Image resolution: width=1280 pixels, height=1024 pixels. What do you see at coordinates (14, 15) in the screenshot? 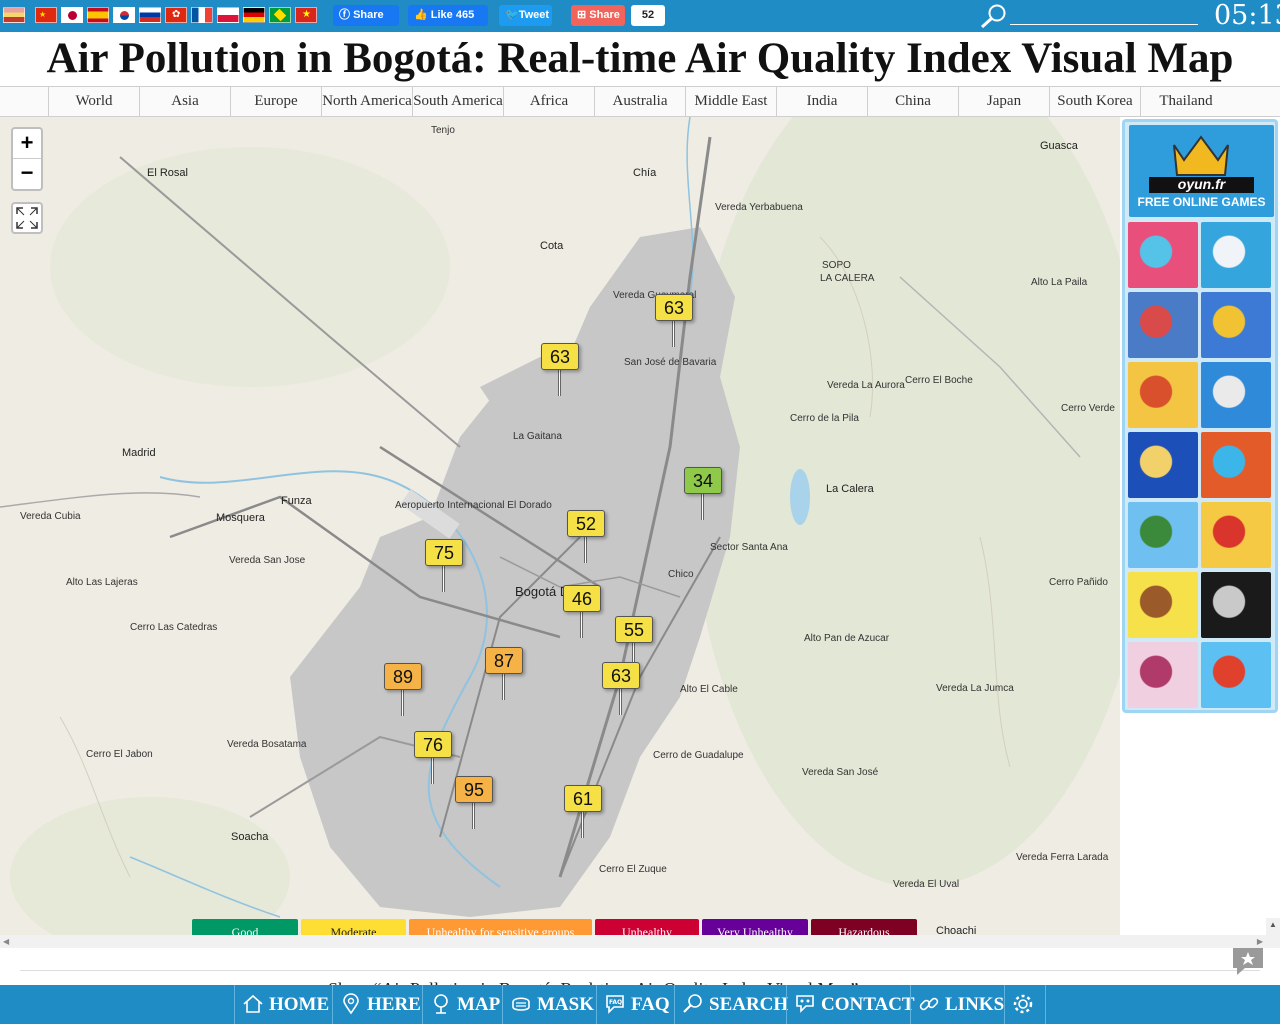
I see `flag-multi-icon` at bounding box center [14, 15].